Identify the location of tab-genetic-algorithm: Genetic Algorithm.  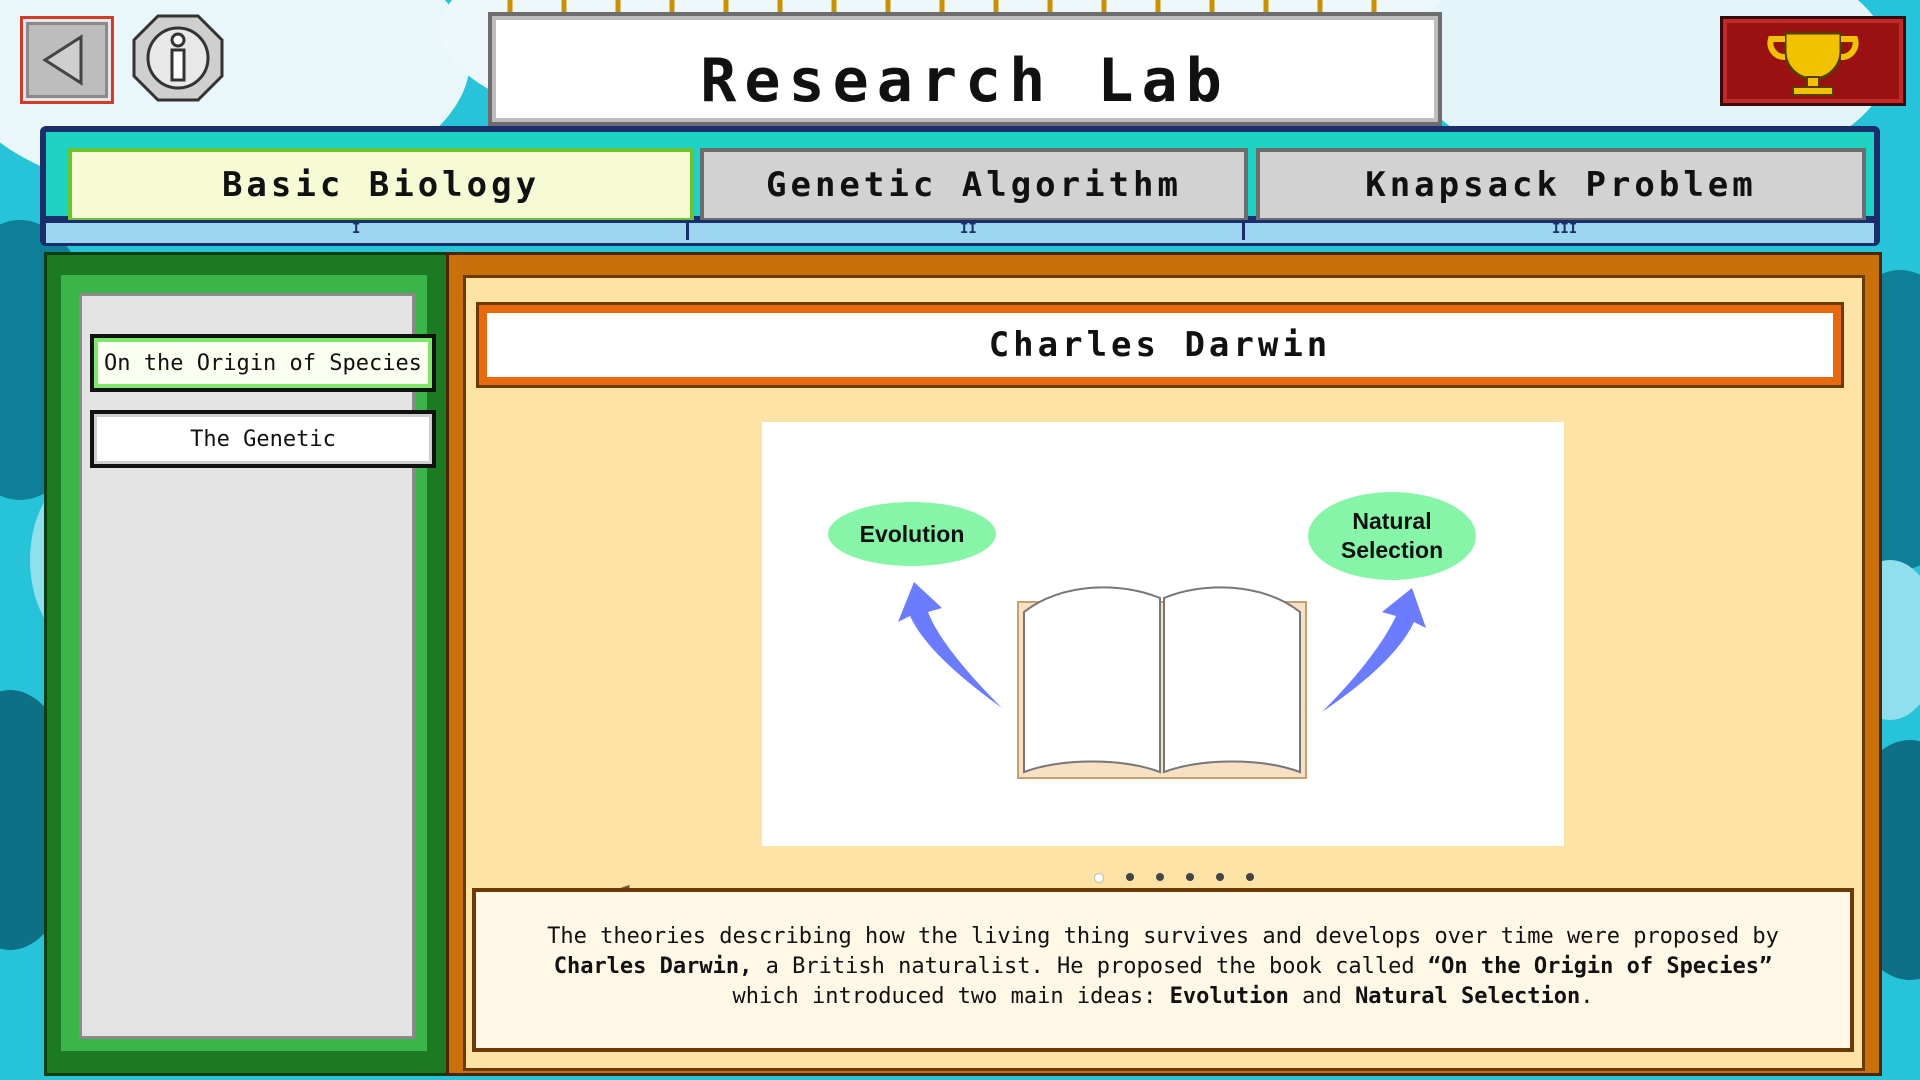
(974, 185).